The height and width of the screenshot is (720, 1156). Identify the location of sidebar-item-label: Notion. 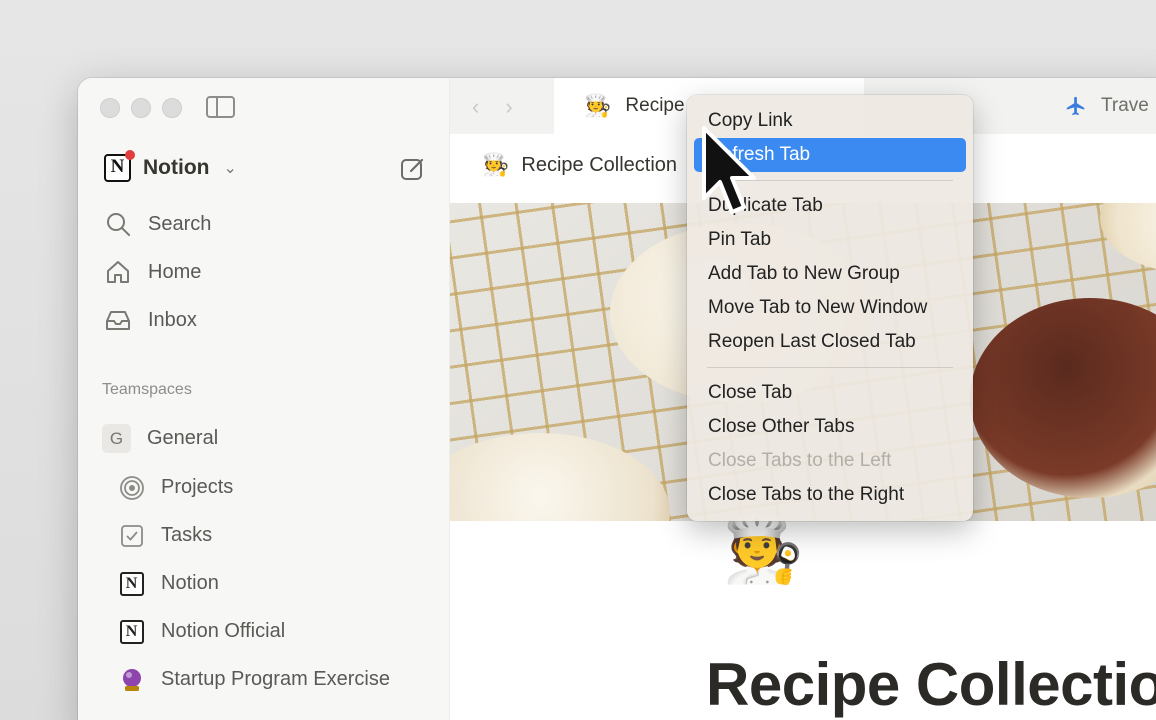
(190, 583).